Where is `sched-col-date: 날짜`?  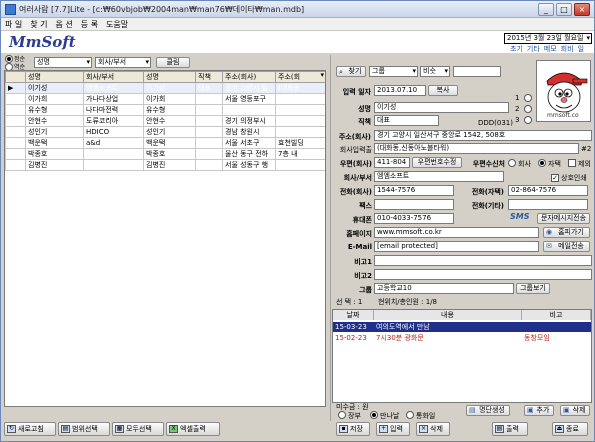 sched-col-date: 날짜 is located at coordinates (353, 315).